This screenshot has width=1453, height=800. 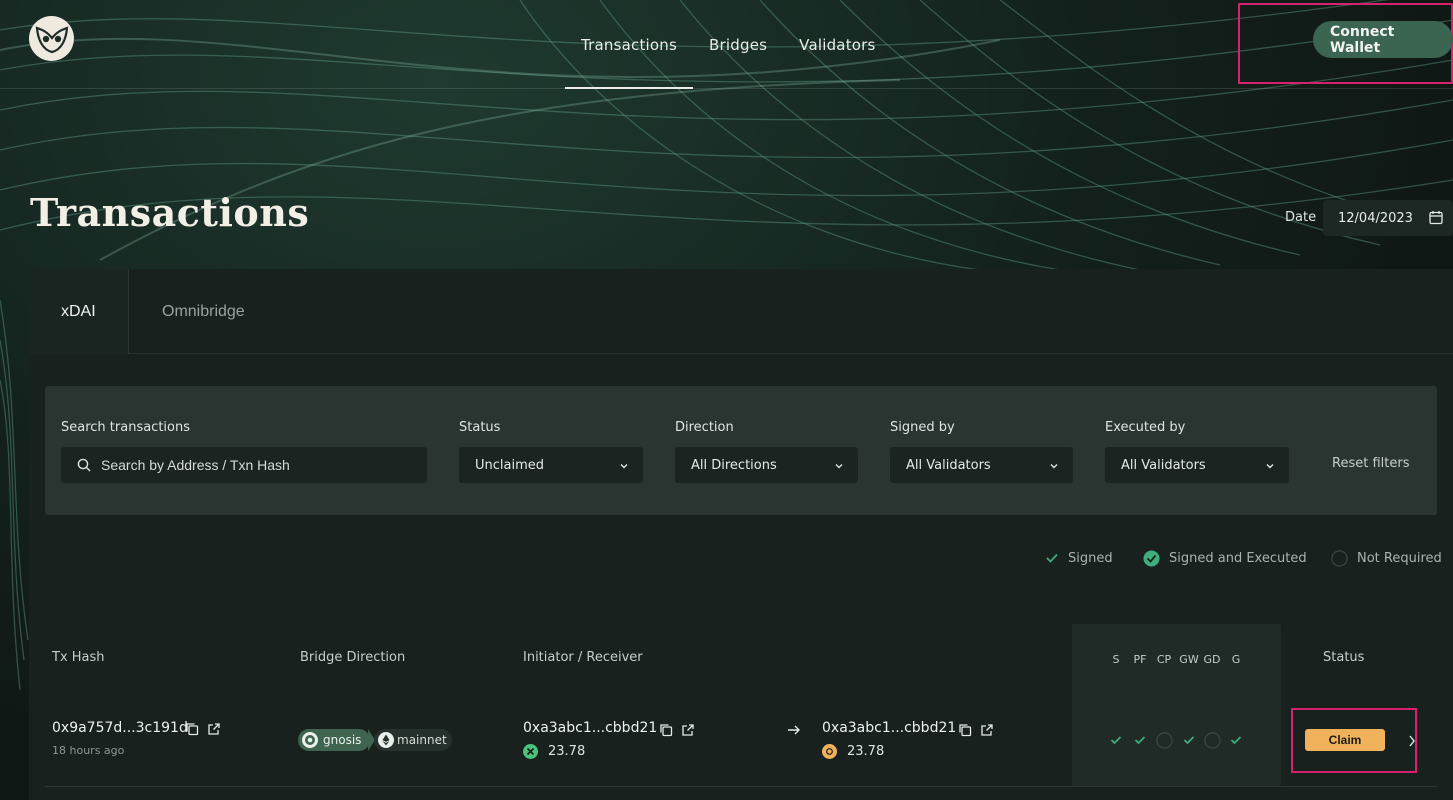 I want to click on validator-header-g: G, so click(x=1236, y=659).